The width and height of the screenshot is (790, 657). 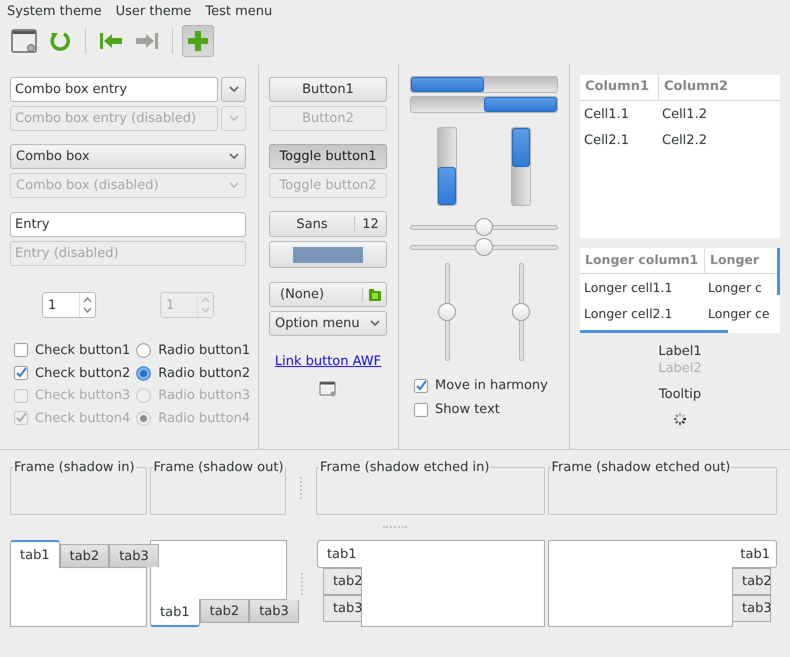 I want to click on frame-label: Frame (shadow in), so click(x=74, y=467).